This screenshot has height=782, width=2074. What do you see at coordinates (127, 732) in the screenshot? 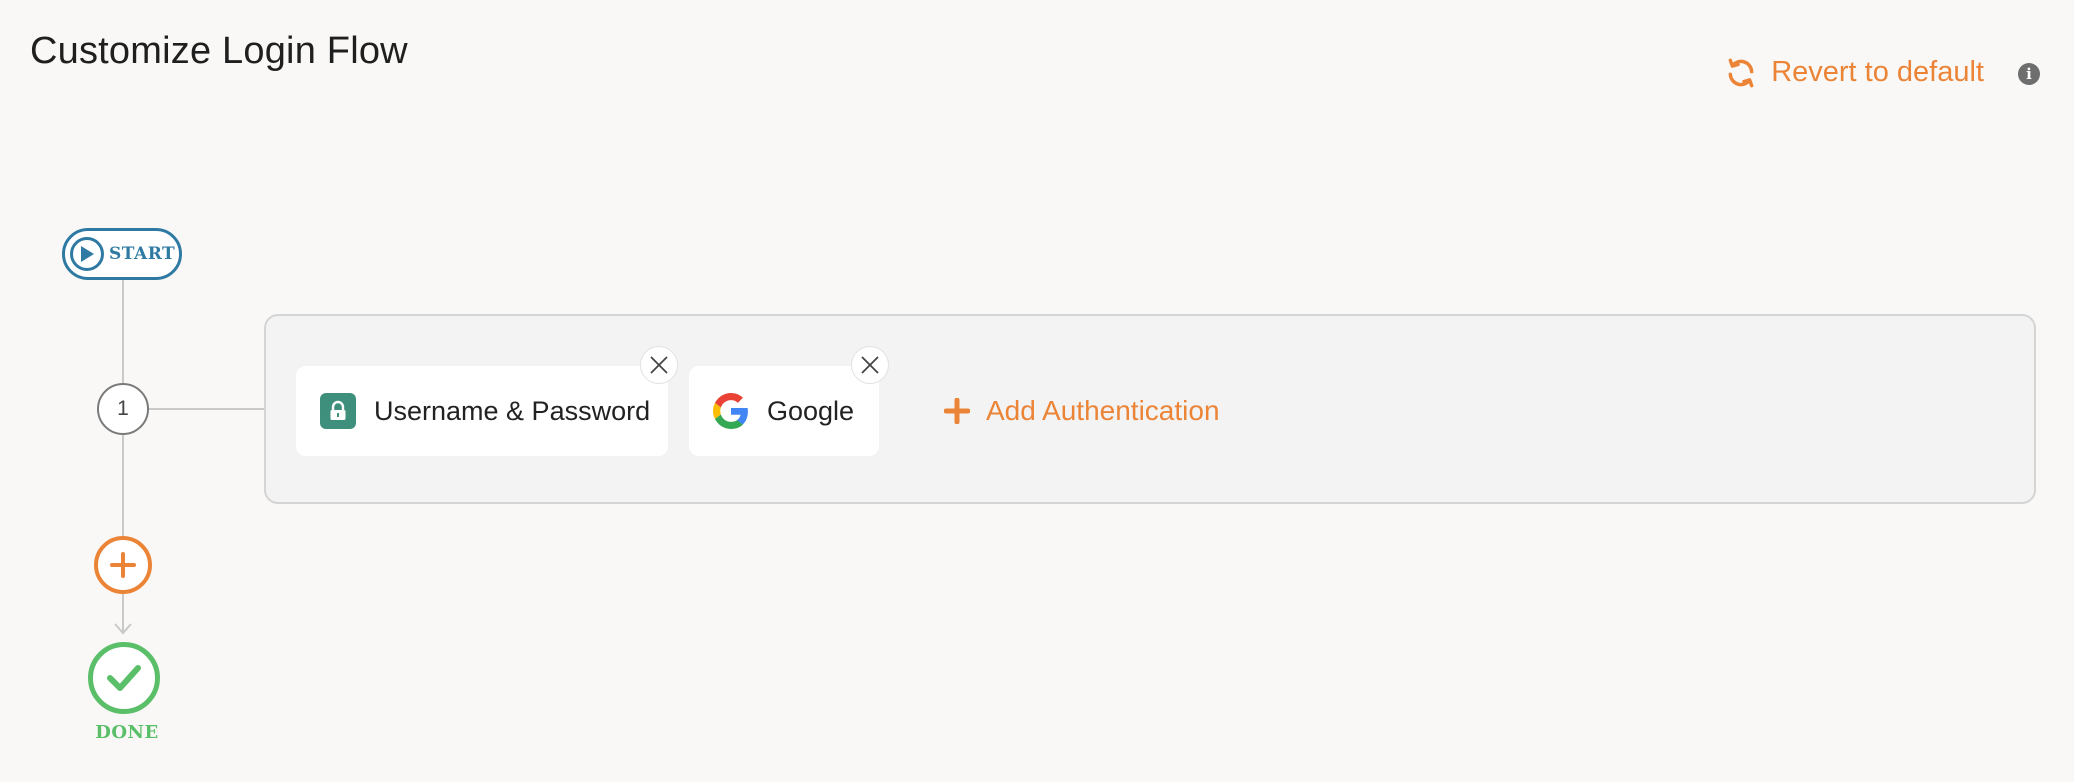
I see `done-label: DONE` at bounding box center [127, 732].